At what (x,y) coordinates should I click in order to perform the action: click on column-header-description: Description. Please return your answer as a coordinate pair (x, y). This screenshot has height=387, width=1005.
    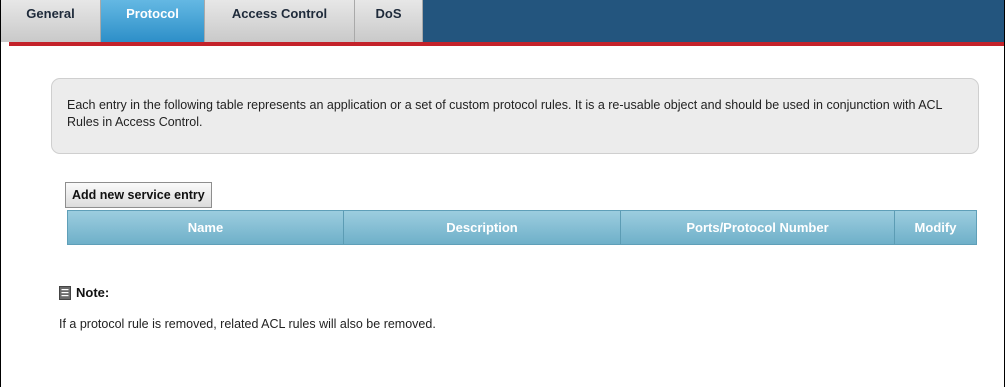
    Looking at the image, I should click on (482, 227).